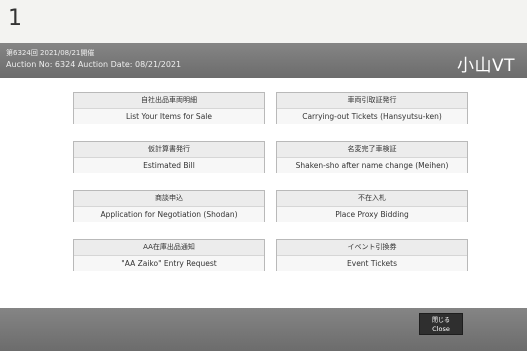 The width and height of the screenshot is (527, 351). What do you see at coordinates (372, 214) in the screenshot?
I see `button-label-en: Place Proxy Bidding` at bounding box center [372, 214].